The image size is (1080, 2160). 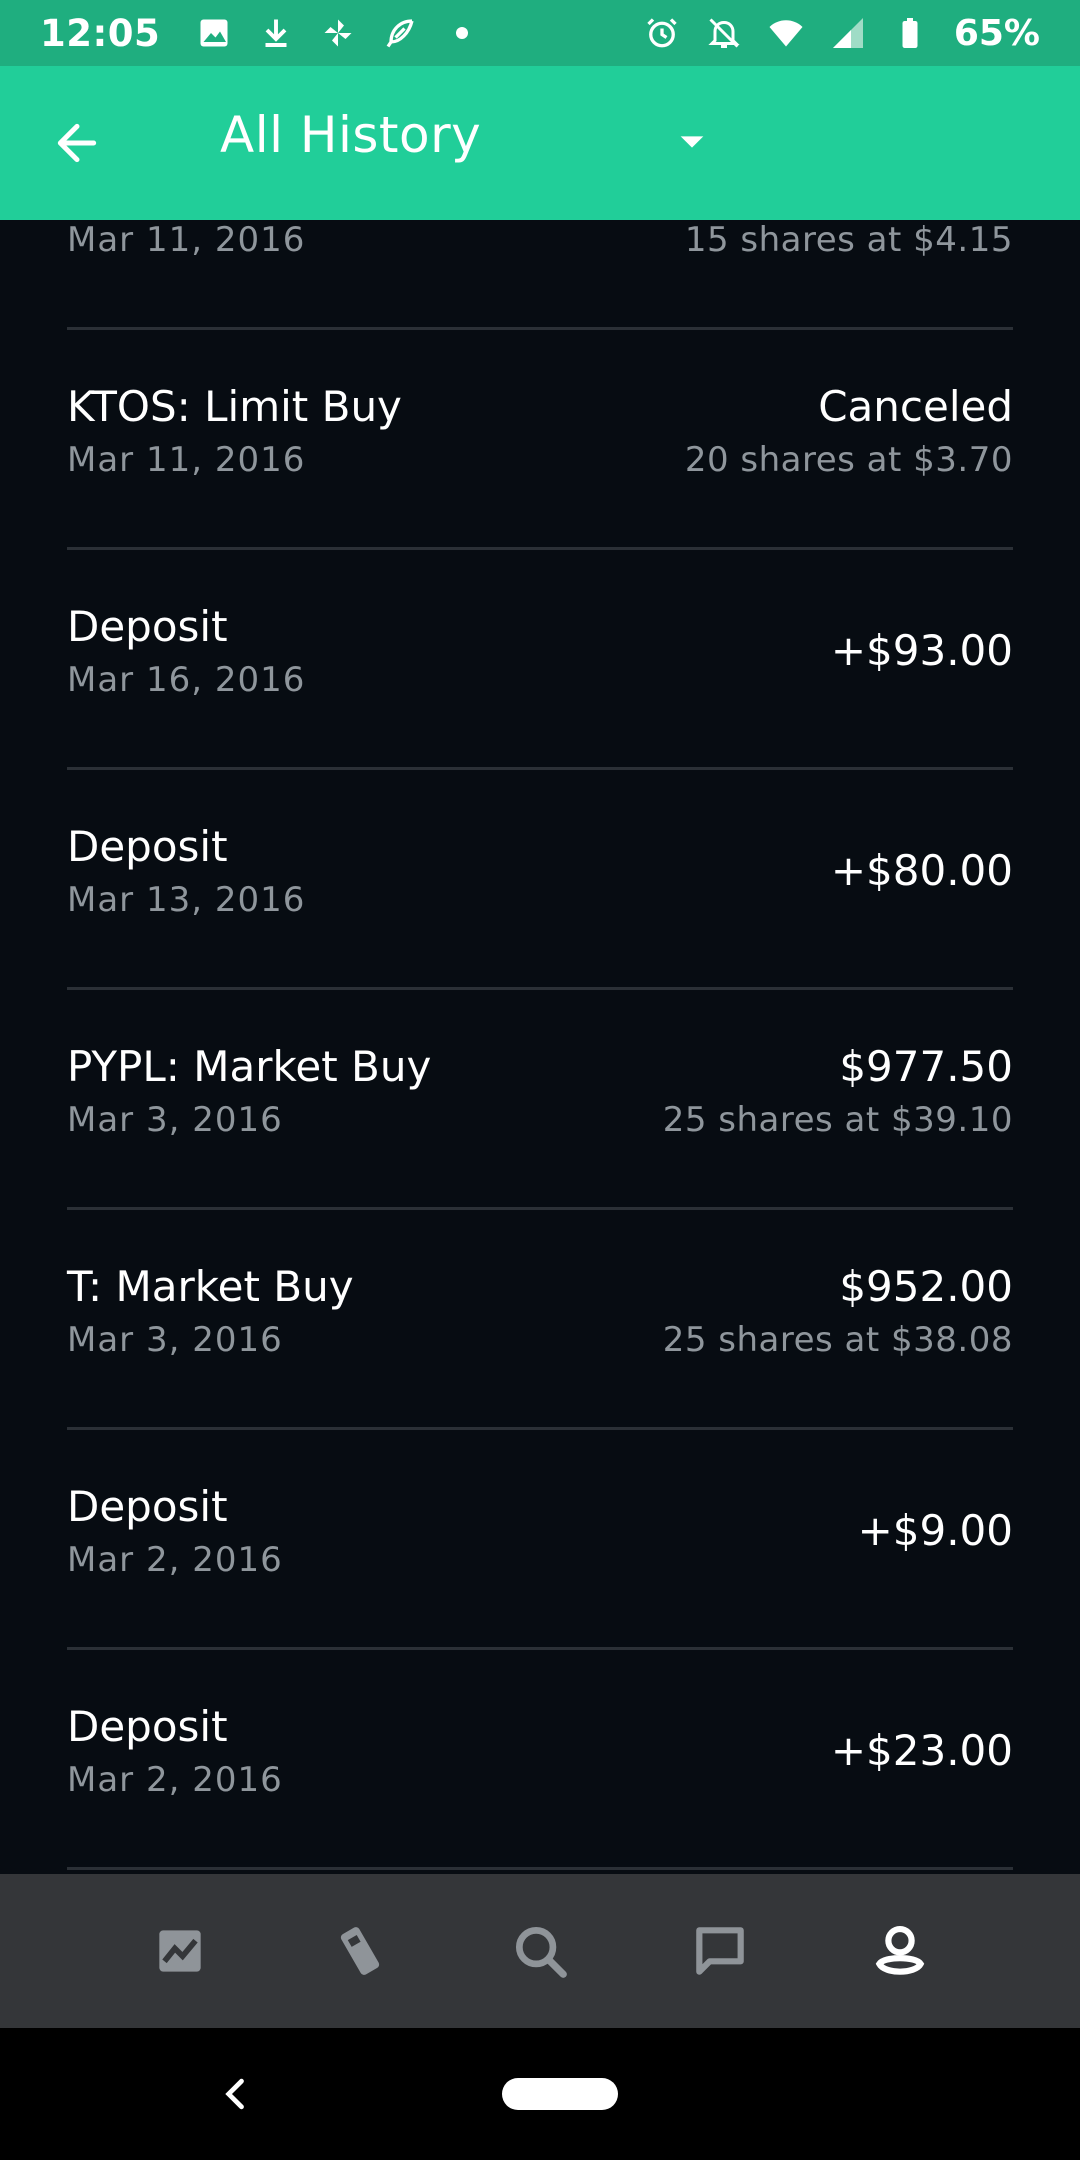 I want to click on back-button, so click(x=77, y=143).